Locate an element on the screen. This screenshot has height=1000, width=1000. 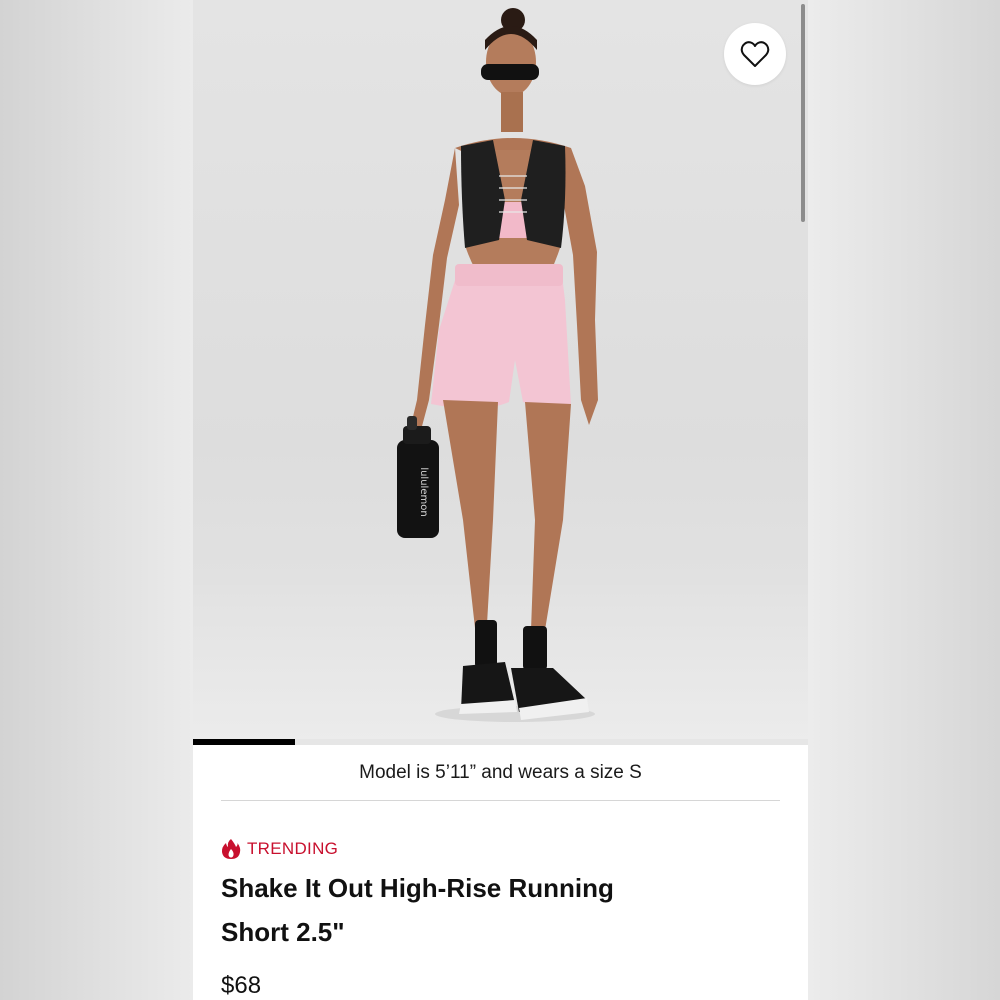
trending-label: TRENDING is located at coordinates (293, 848).